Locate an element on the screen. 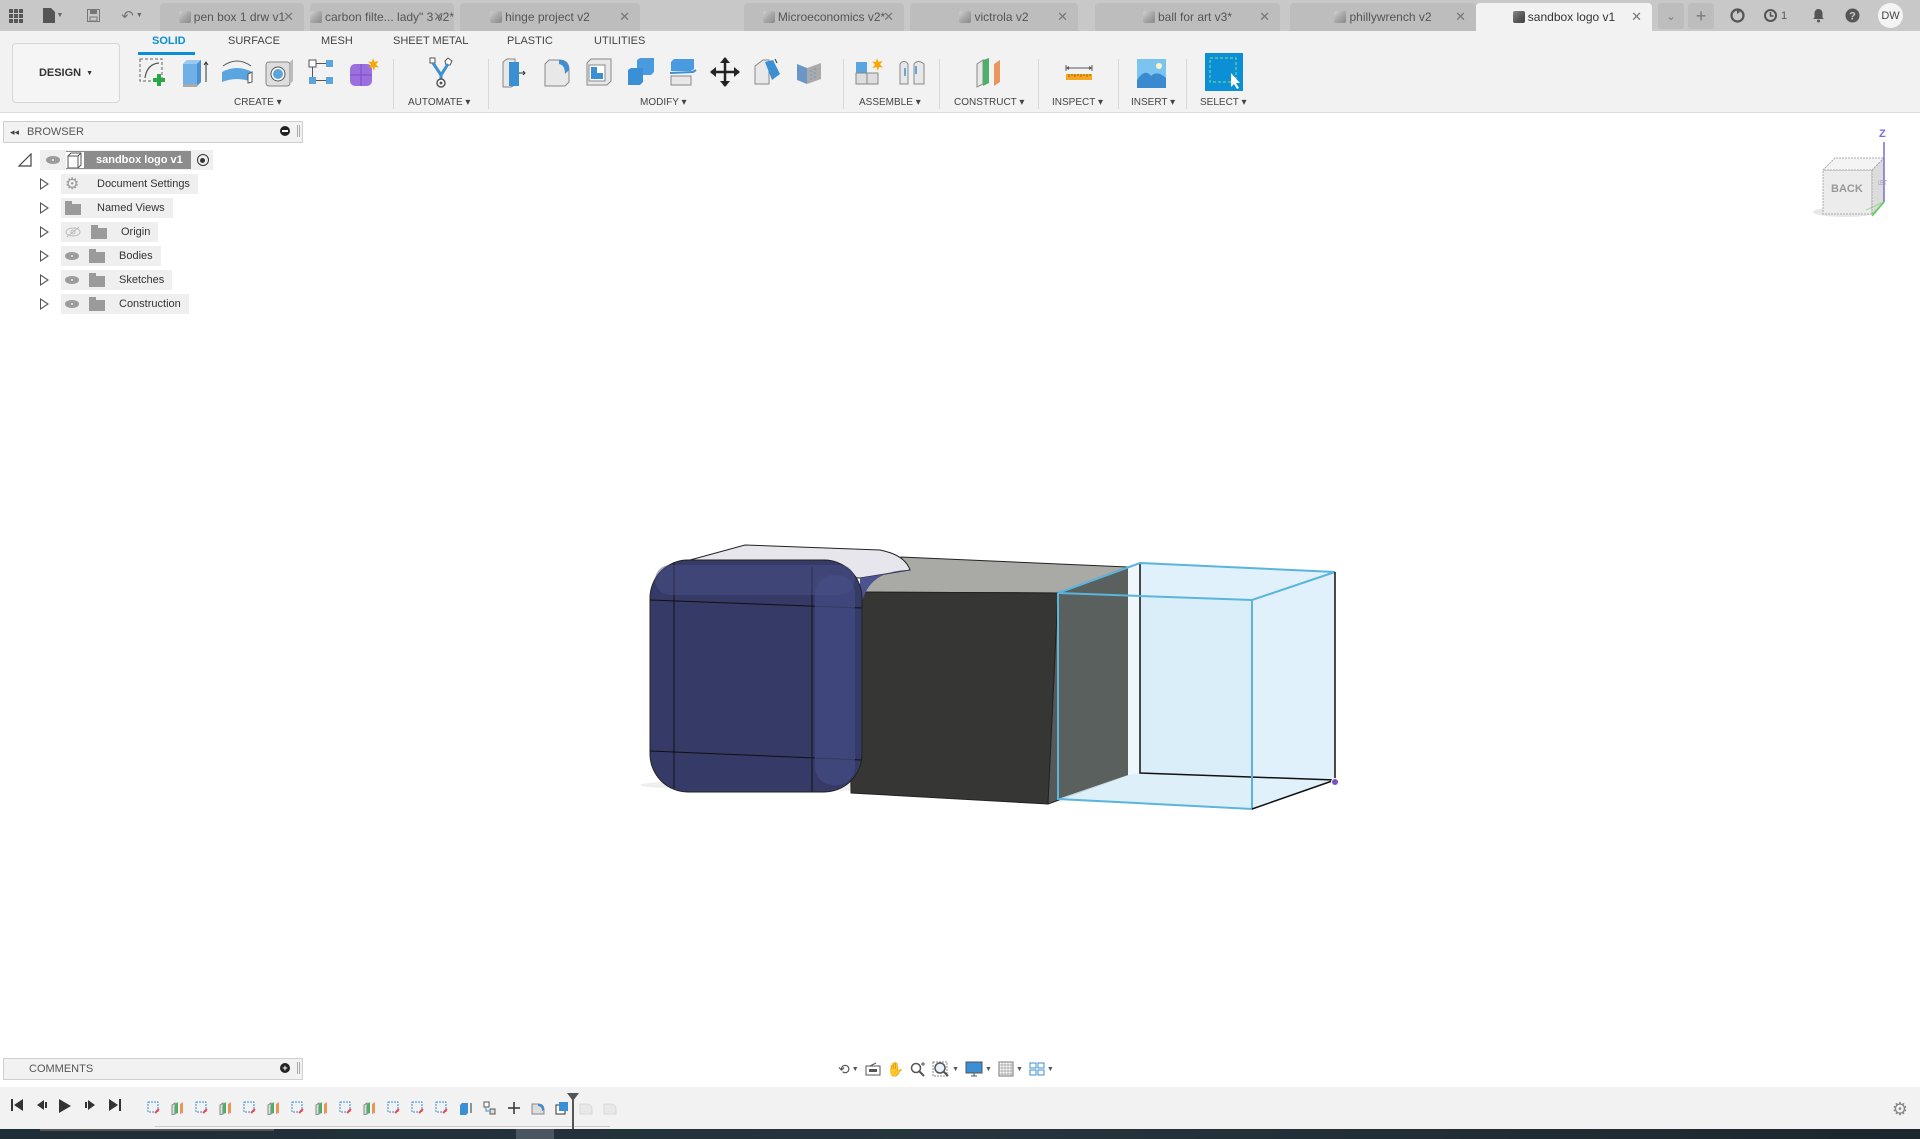 Image resolution: width=1920 pixels, height=1139 pixels. timeline-feature-combine-icon is located at coordinates (490, 1108).